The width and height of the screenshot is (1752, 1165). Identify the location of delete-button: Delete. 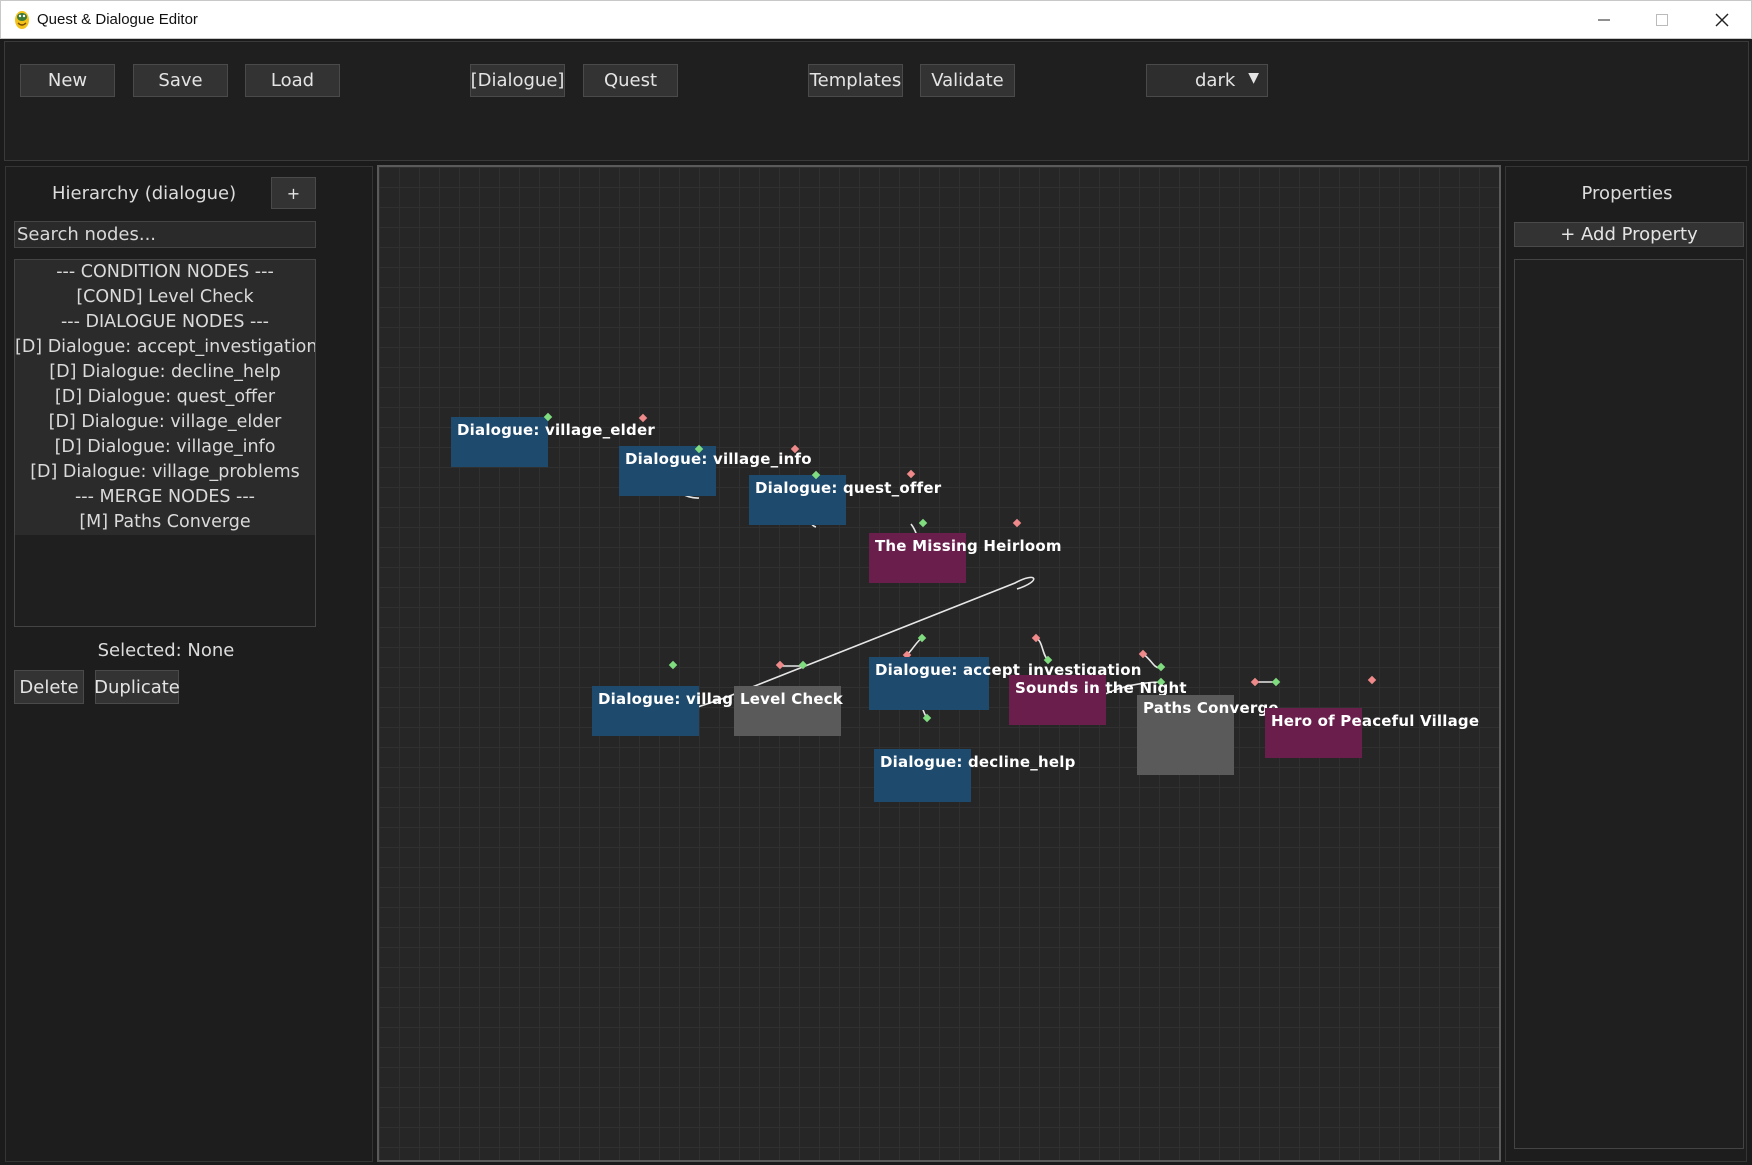
(49, 687).